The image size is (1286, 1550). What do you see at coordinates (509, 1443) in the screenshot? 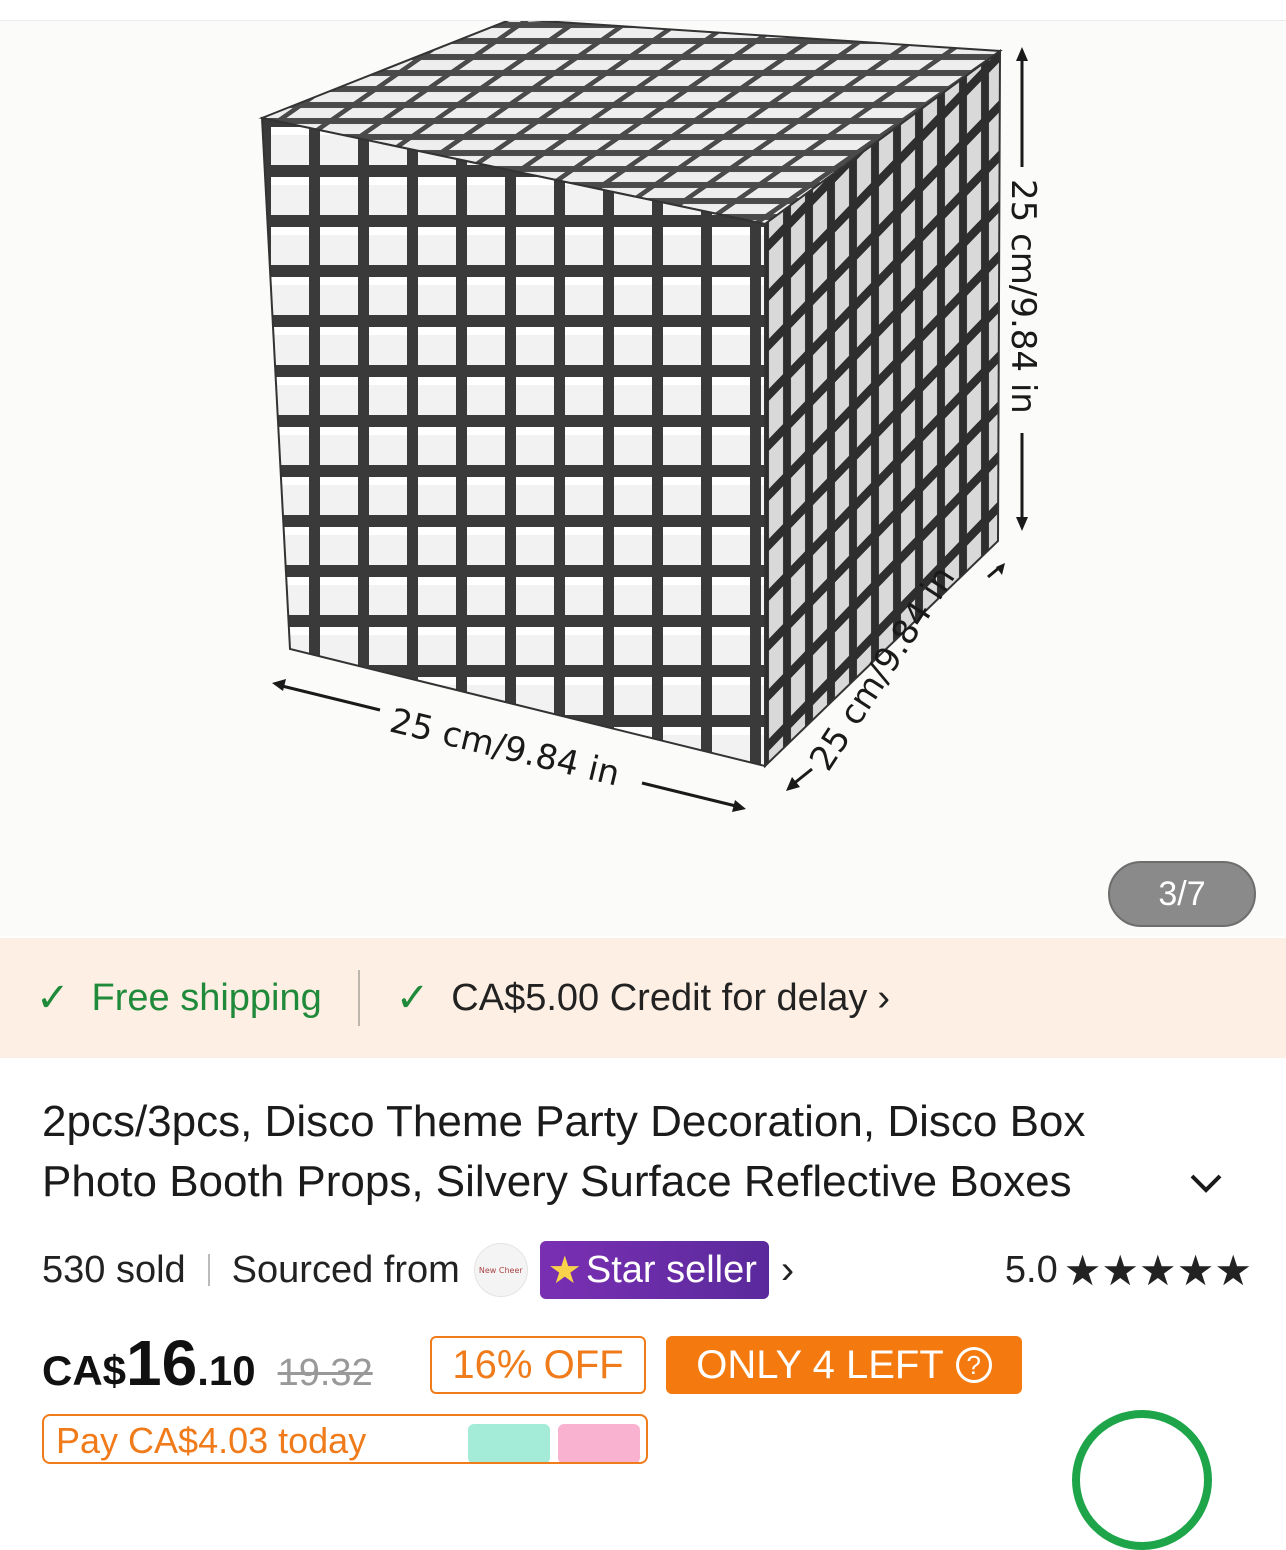
I see `afterpay-logo` at bounding box center [509, 1443].